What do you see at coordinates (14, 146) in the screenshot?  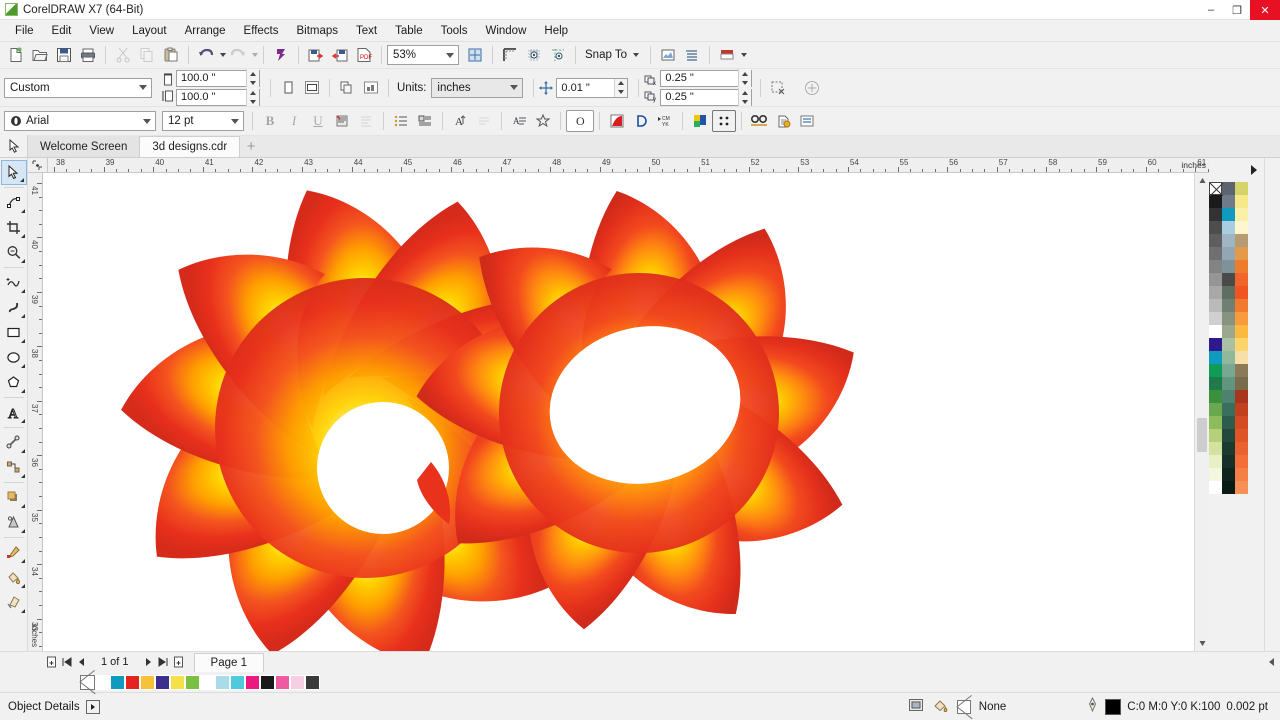 I see `pick-tool-tab-icon` at bounding box center [14, 146].